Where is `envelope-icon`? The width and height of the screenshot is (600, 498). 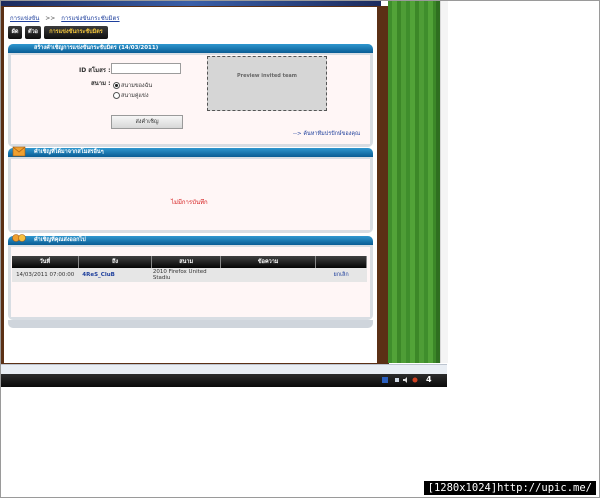 envelope-icon is located at coordinates (19, 151).